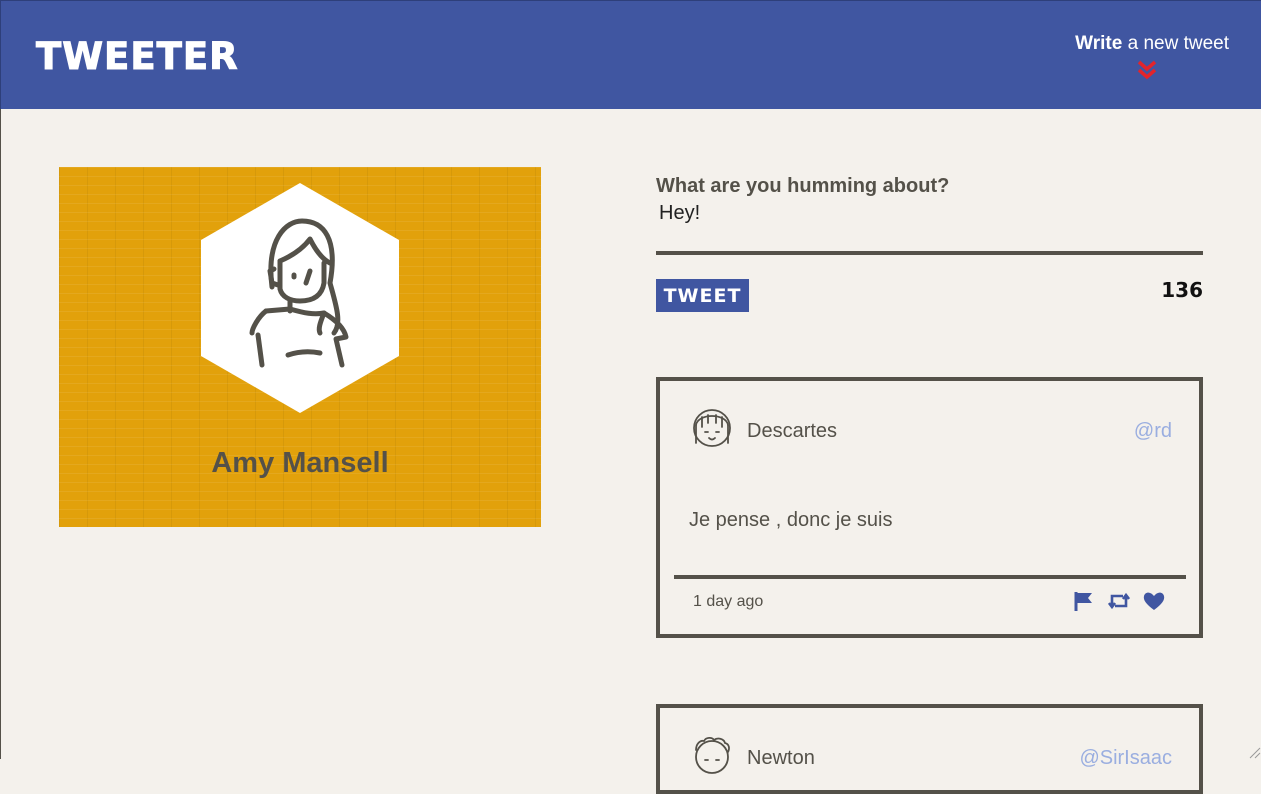  Describe the element at coordinates (1175, 43) in the screenshot. I see `write-link-rest: a new tweet` at that location.